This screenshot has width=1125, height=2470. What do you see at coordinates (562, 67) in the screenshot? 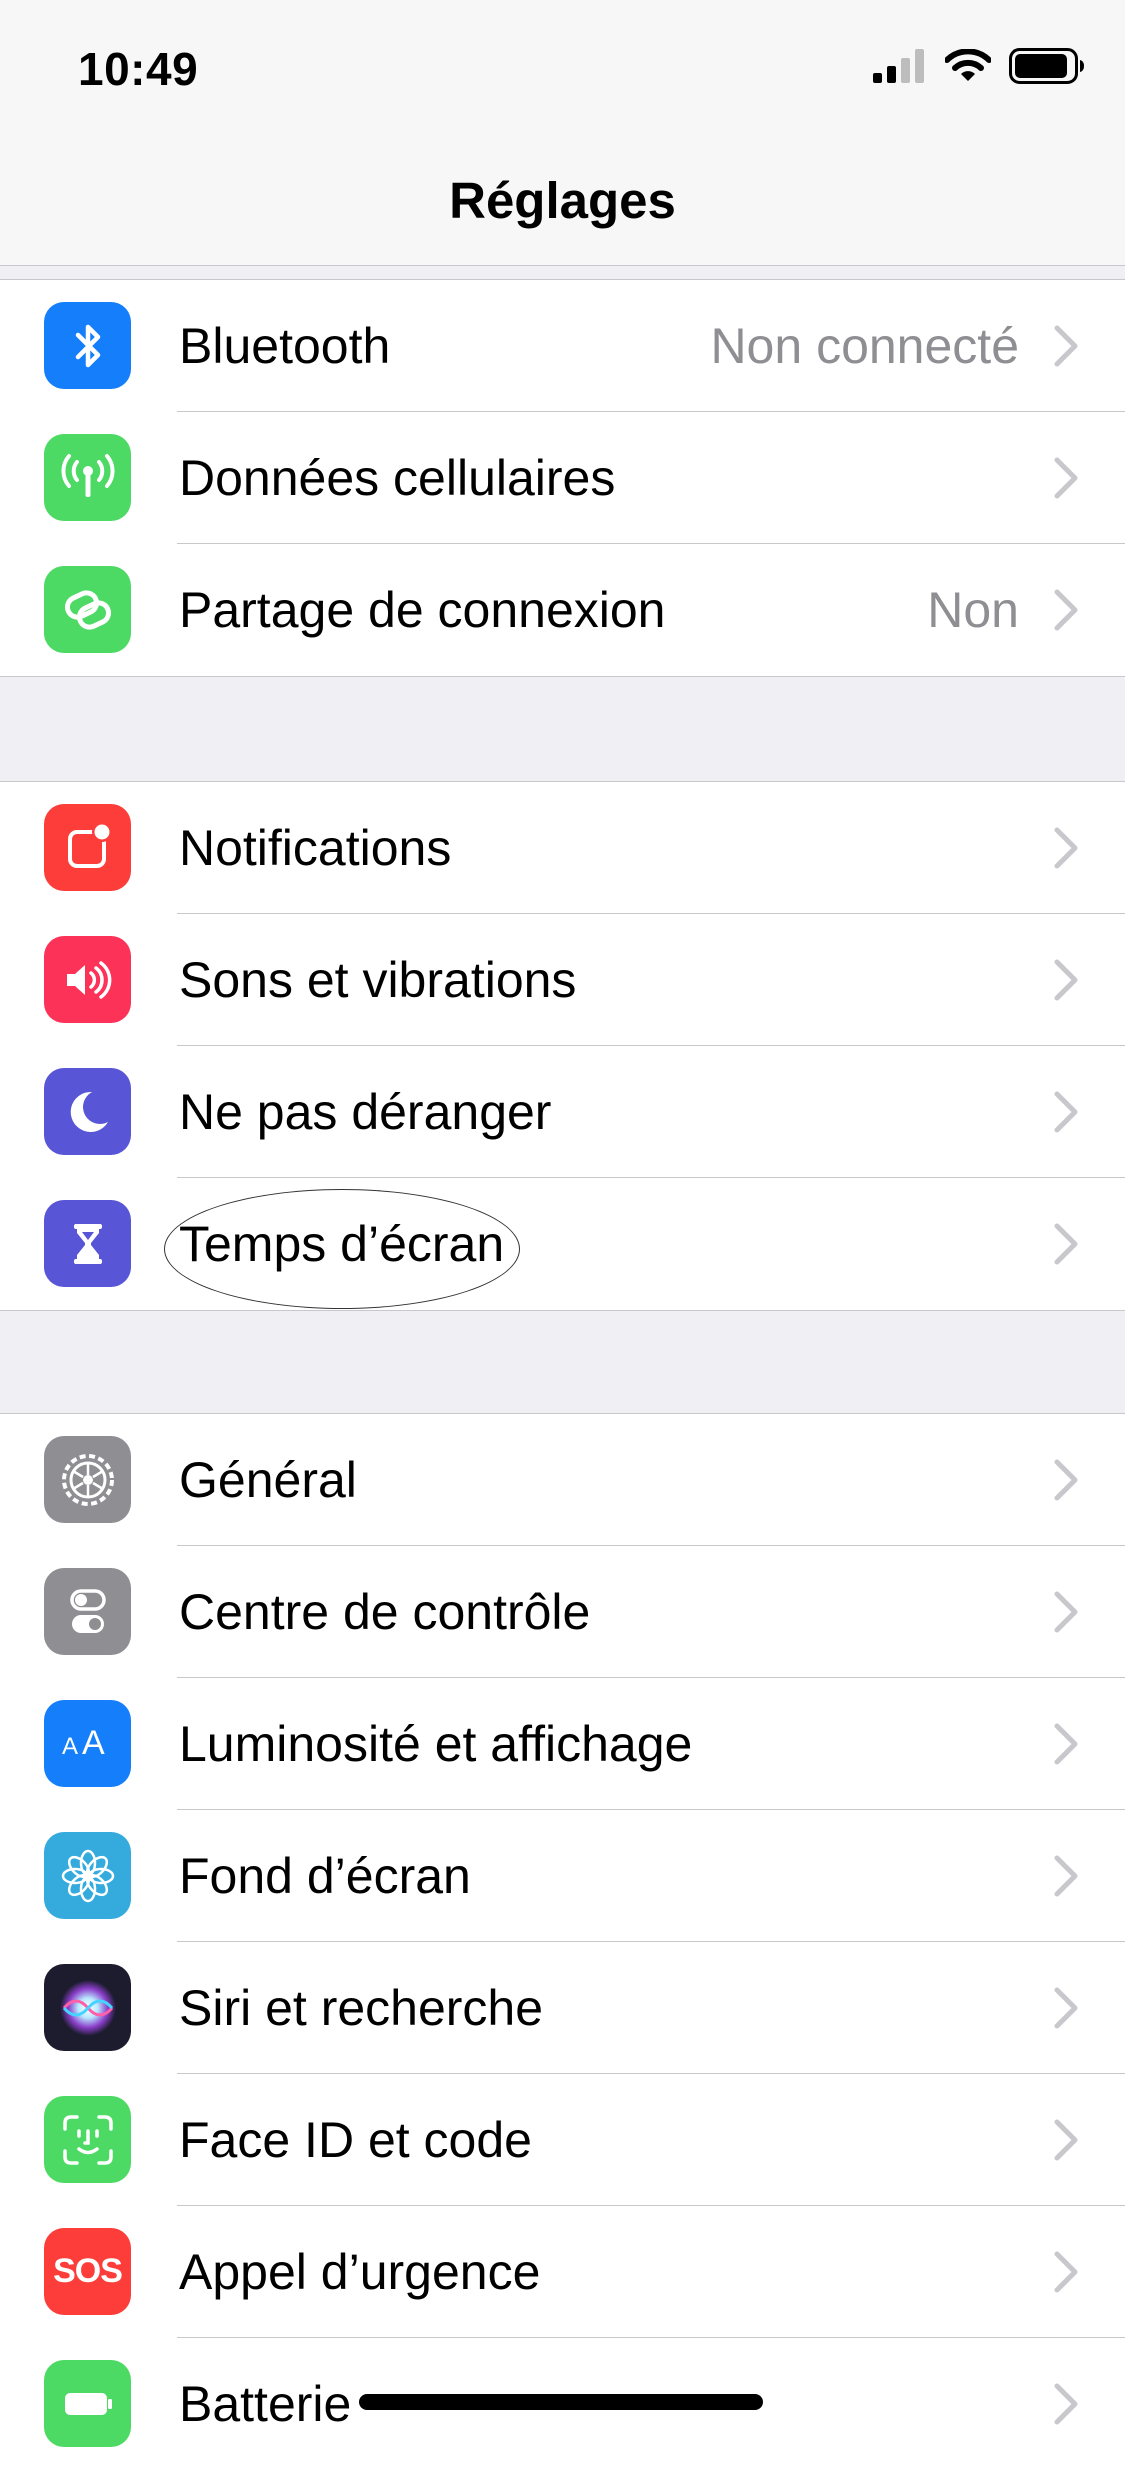
I see `status-bar: 10:49` at bounding box center [562, 67].